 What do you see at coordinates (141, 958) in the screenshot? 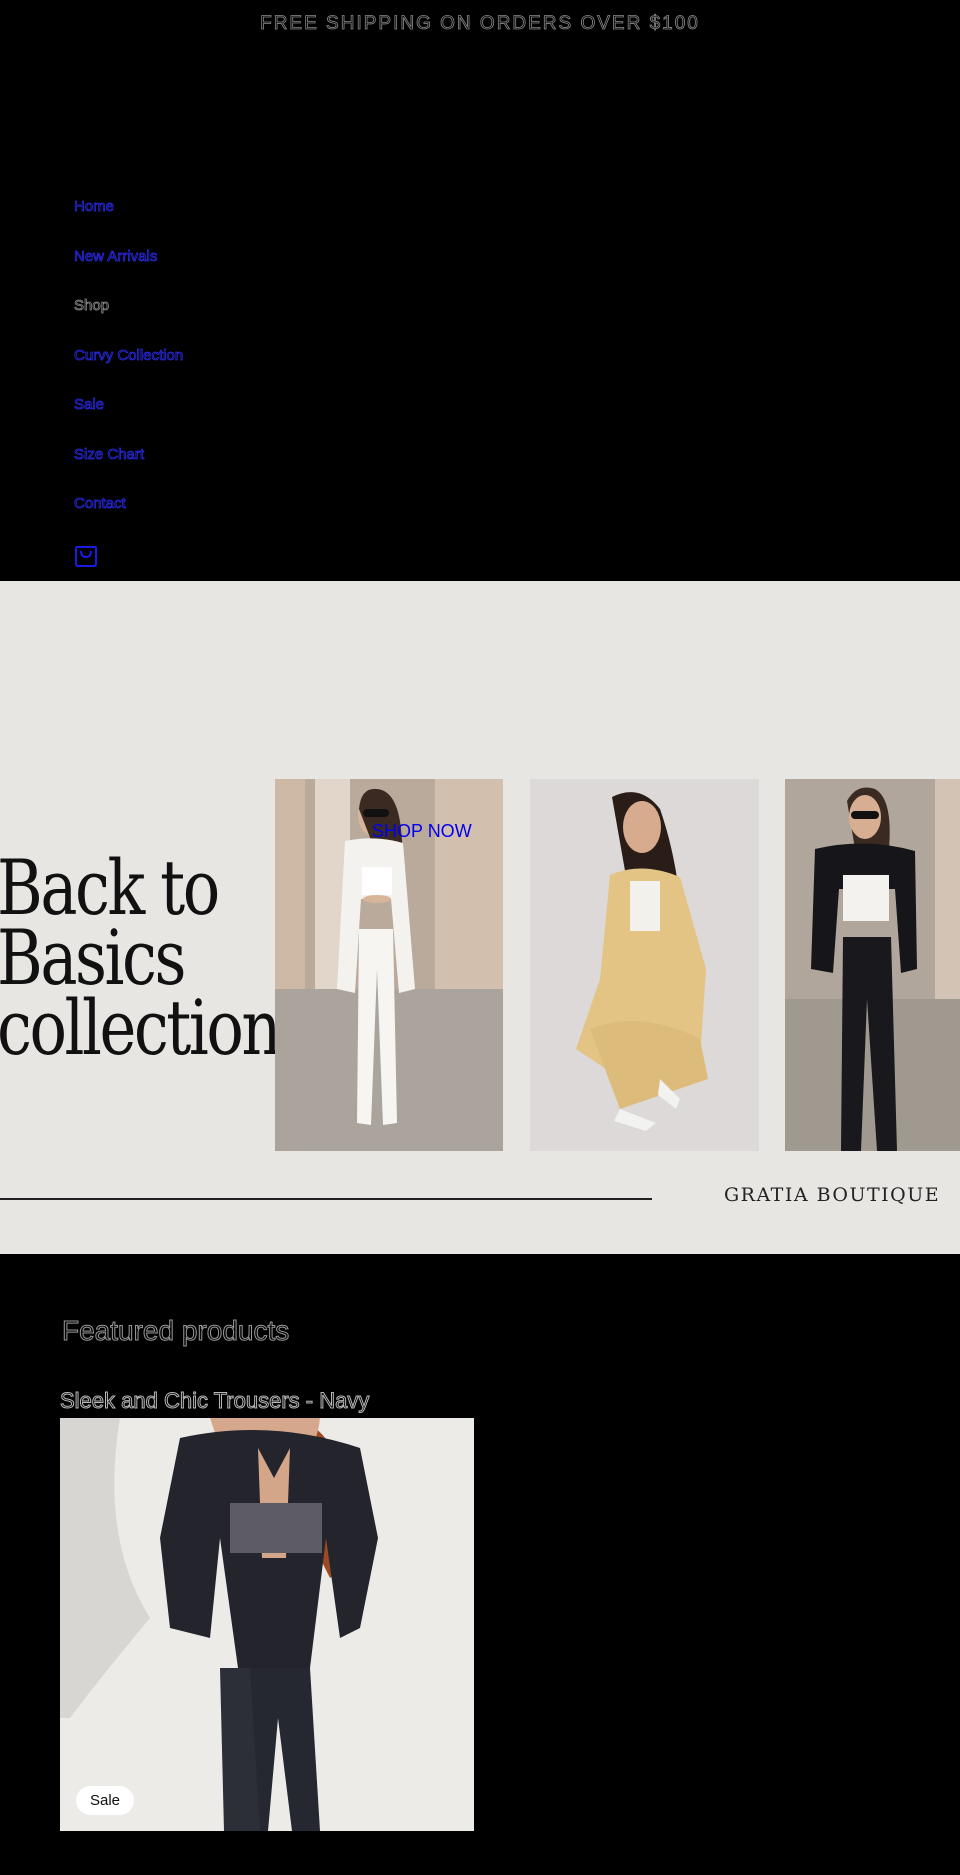
I see `hero-title: Back to Basics collection` at bounding box center [141, 958].